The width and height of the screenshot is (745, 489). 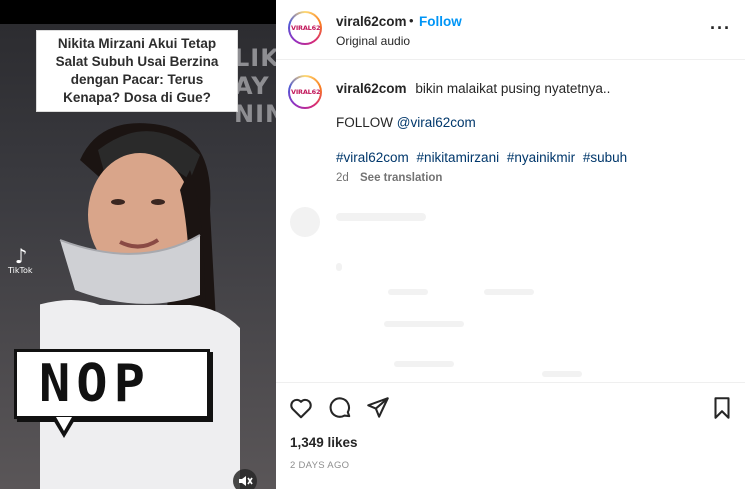 What do you see at coordinates (541, 157) in the screenshot?
I see `hashtag-link: #nyainikmir` at bounding box center [541, 157].